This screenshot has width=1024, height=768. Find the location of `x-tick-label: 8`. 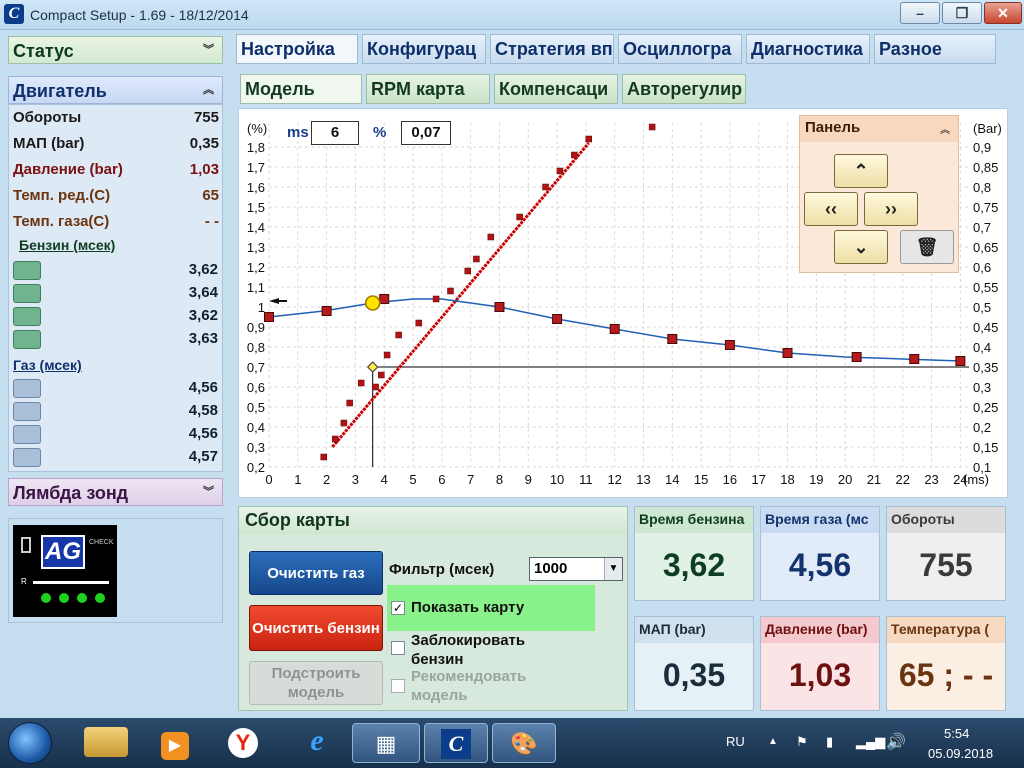

x-tick-label: 8 is located at coordinates (499, 479).